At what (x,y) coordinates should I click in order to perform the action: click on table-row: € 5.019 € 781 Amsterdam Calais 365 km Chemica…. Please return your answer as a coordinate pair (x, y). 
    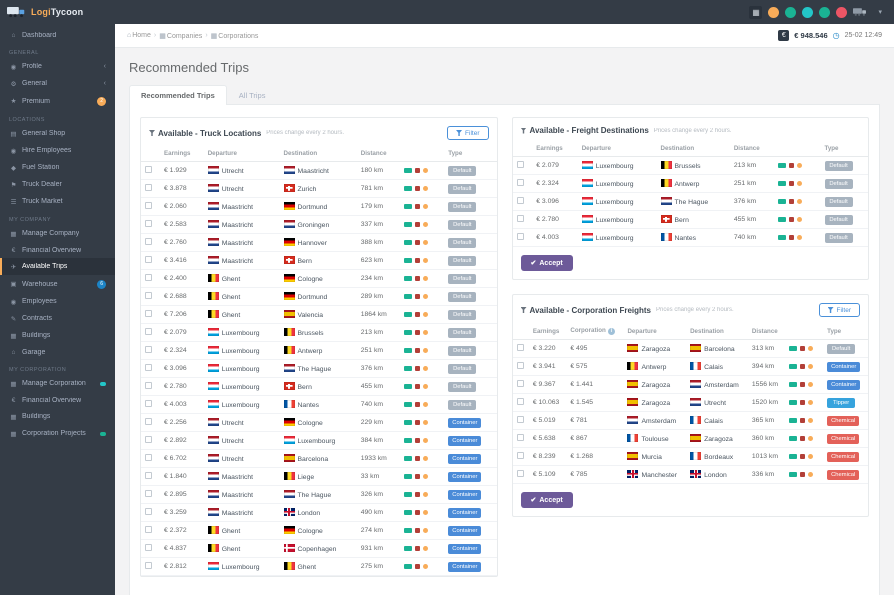
    Looking at the image, I should click on (690, 420).